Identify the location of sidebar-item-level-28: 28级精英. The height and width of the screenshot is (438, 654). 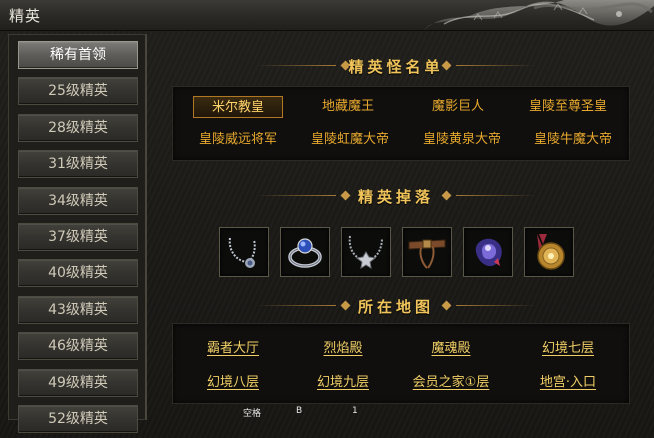
(78, 128).